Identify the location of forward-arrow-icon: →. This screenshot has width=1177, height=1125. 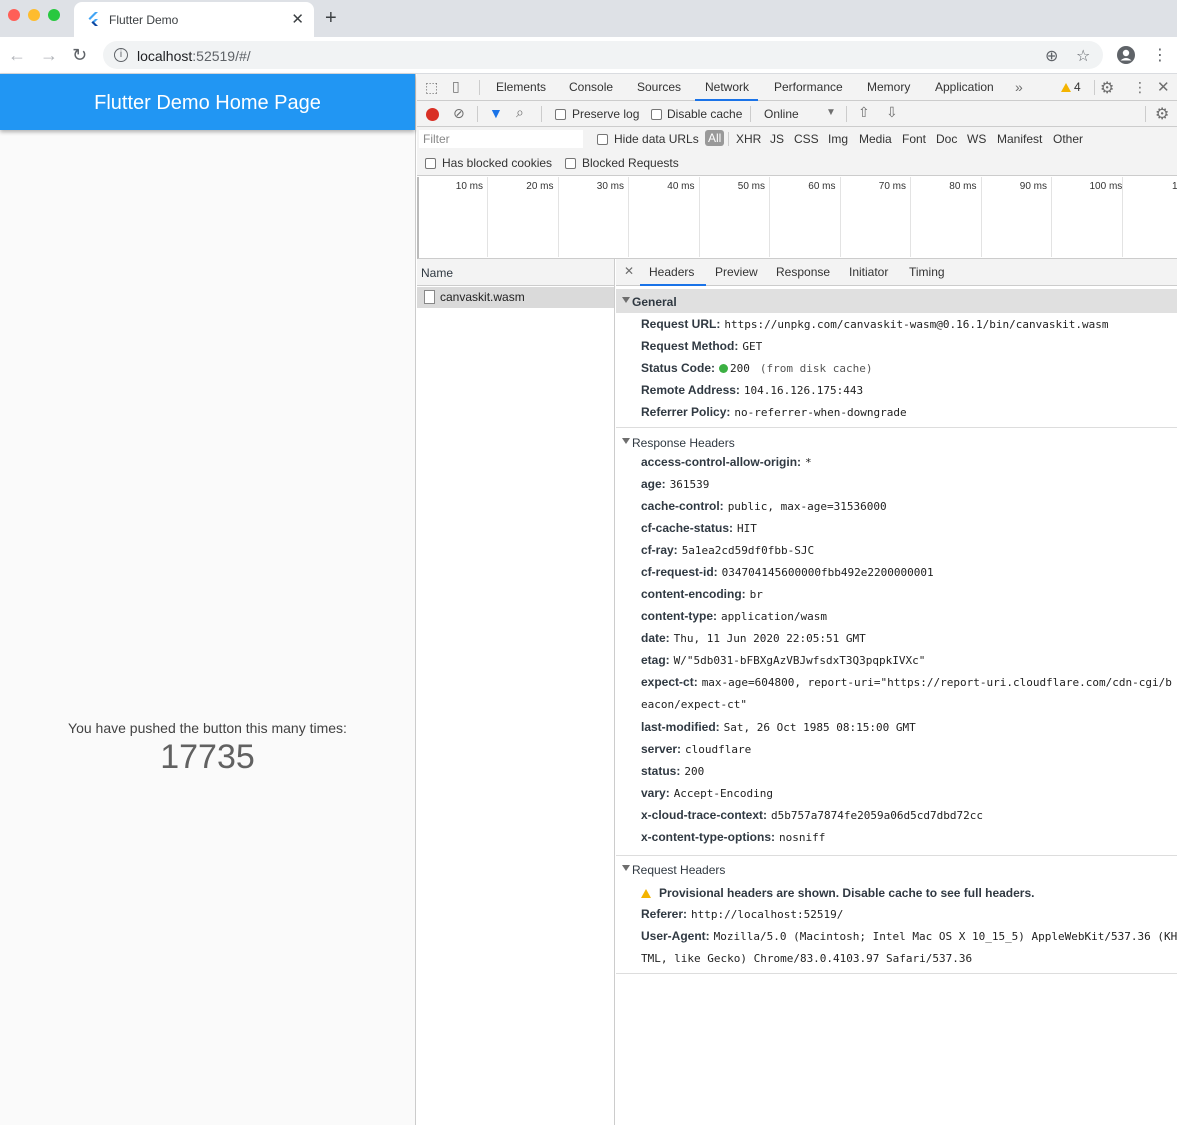
(49, 55).